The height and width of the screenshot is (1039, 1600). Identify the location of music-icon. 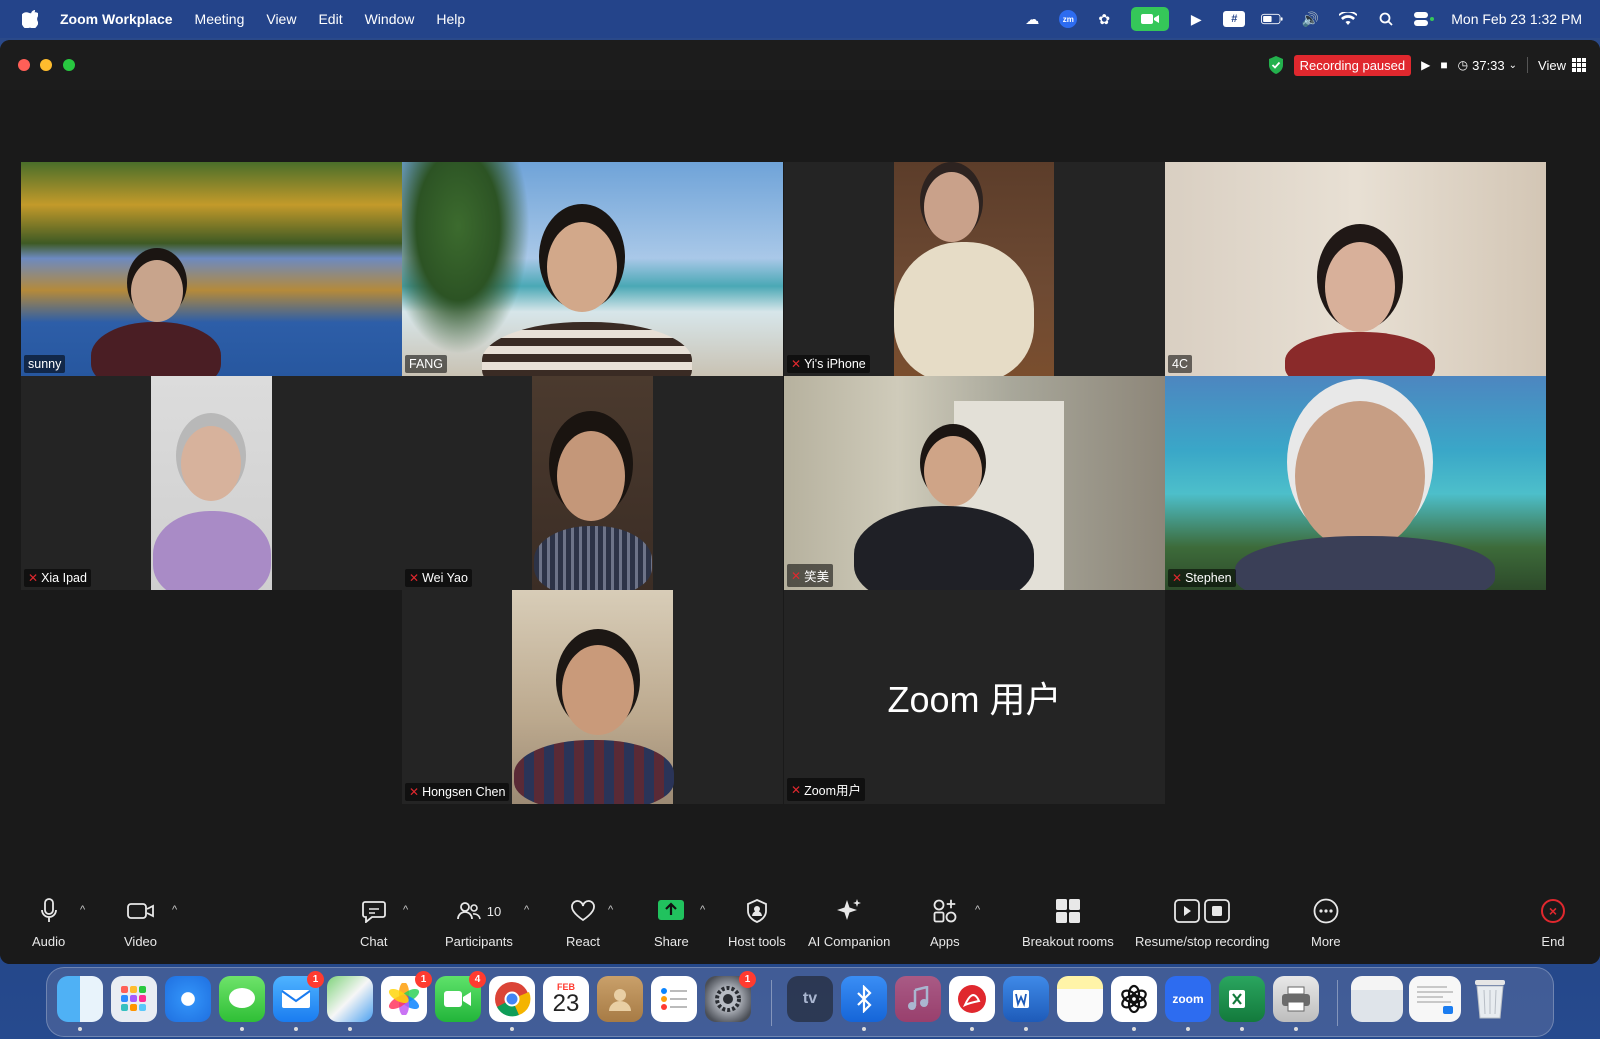
(918, 999).